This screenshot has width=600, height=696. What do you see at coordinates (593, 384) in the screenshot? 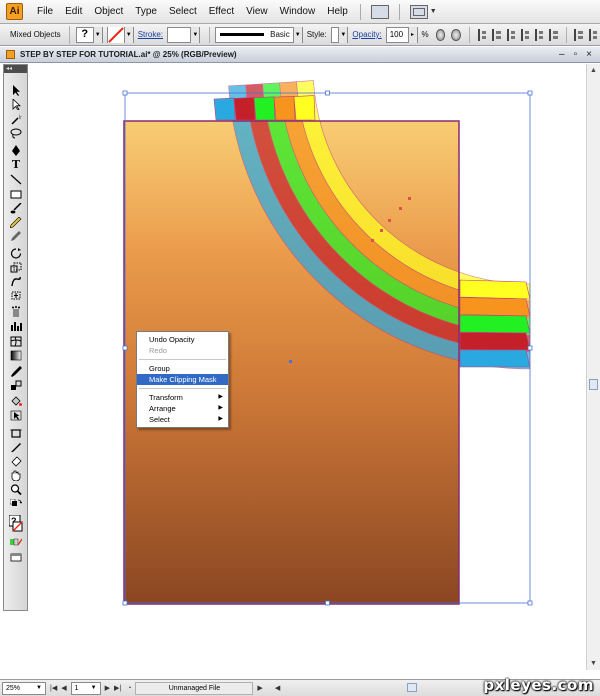
I see `vertical-scroll-thumb` at bounding box center [593, 384].